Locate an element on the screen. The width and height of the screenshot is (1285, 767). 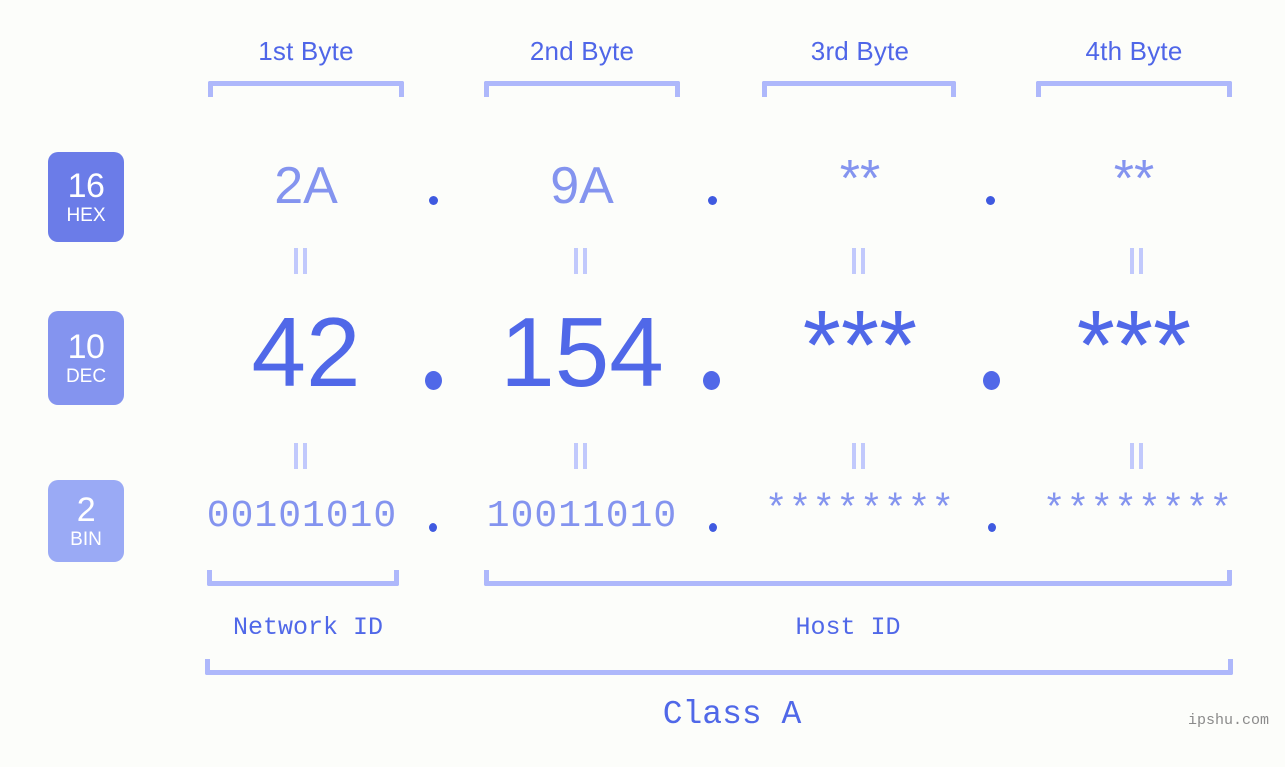
base-badge-bin: 2 BIN is located at coordinates (86, 521).